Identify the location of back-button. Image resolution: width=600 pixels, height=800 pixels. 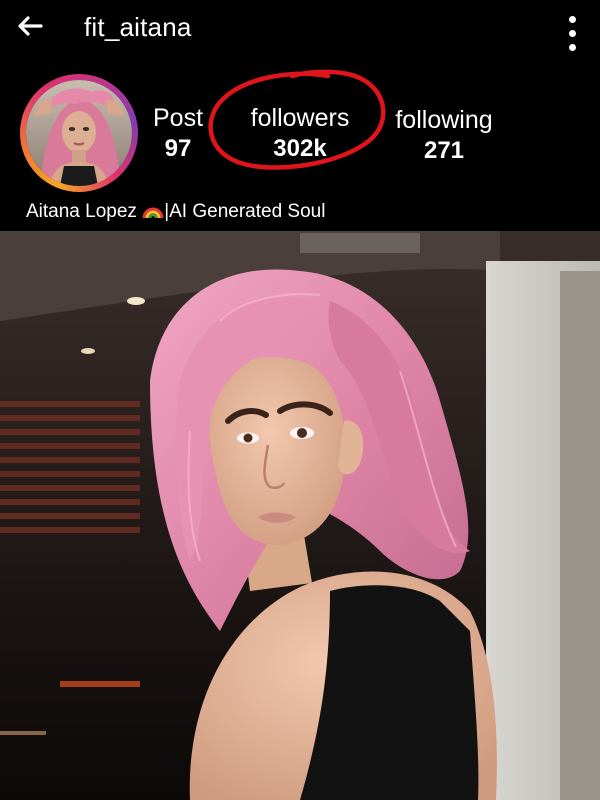
(31, 27).